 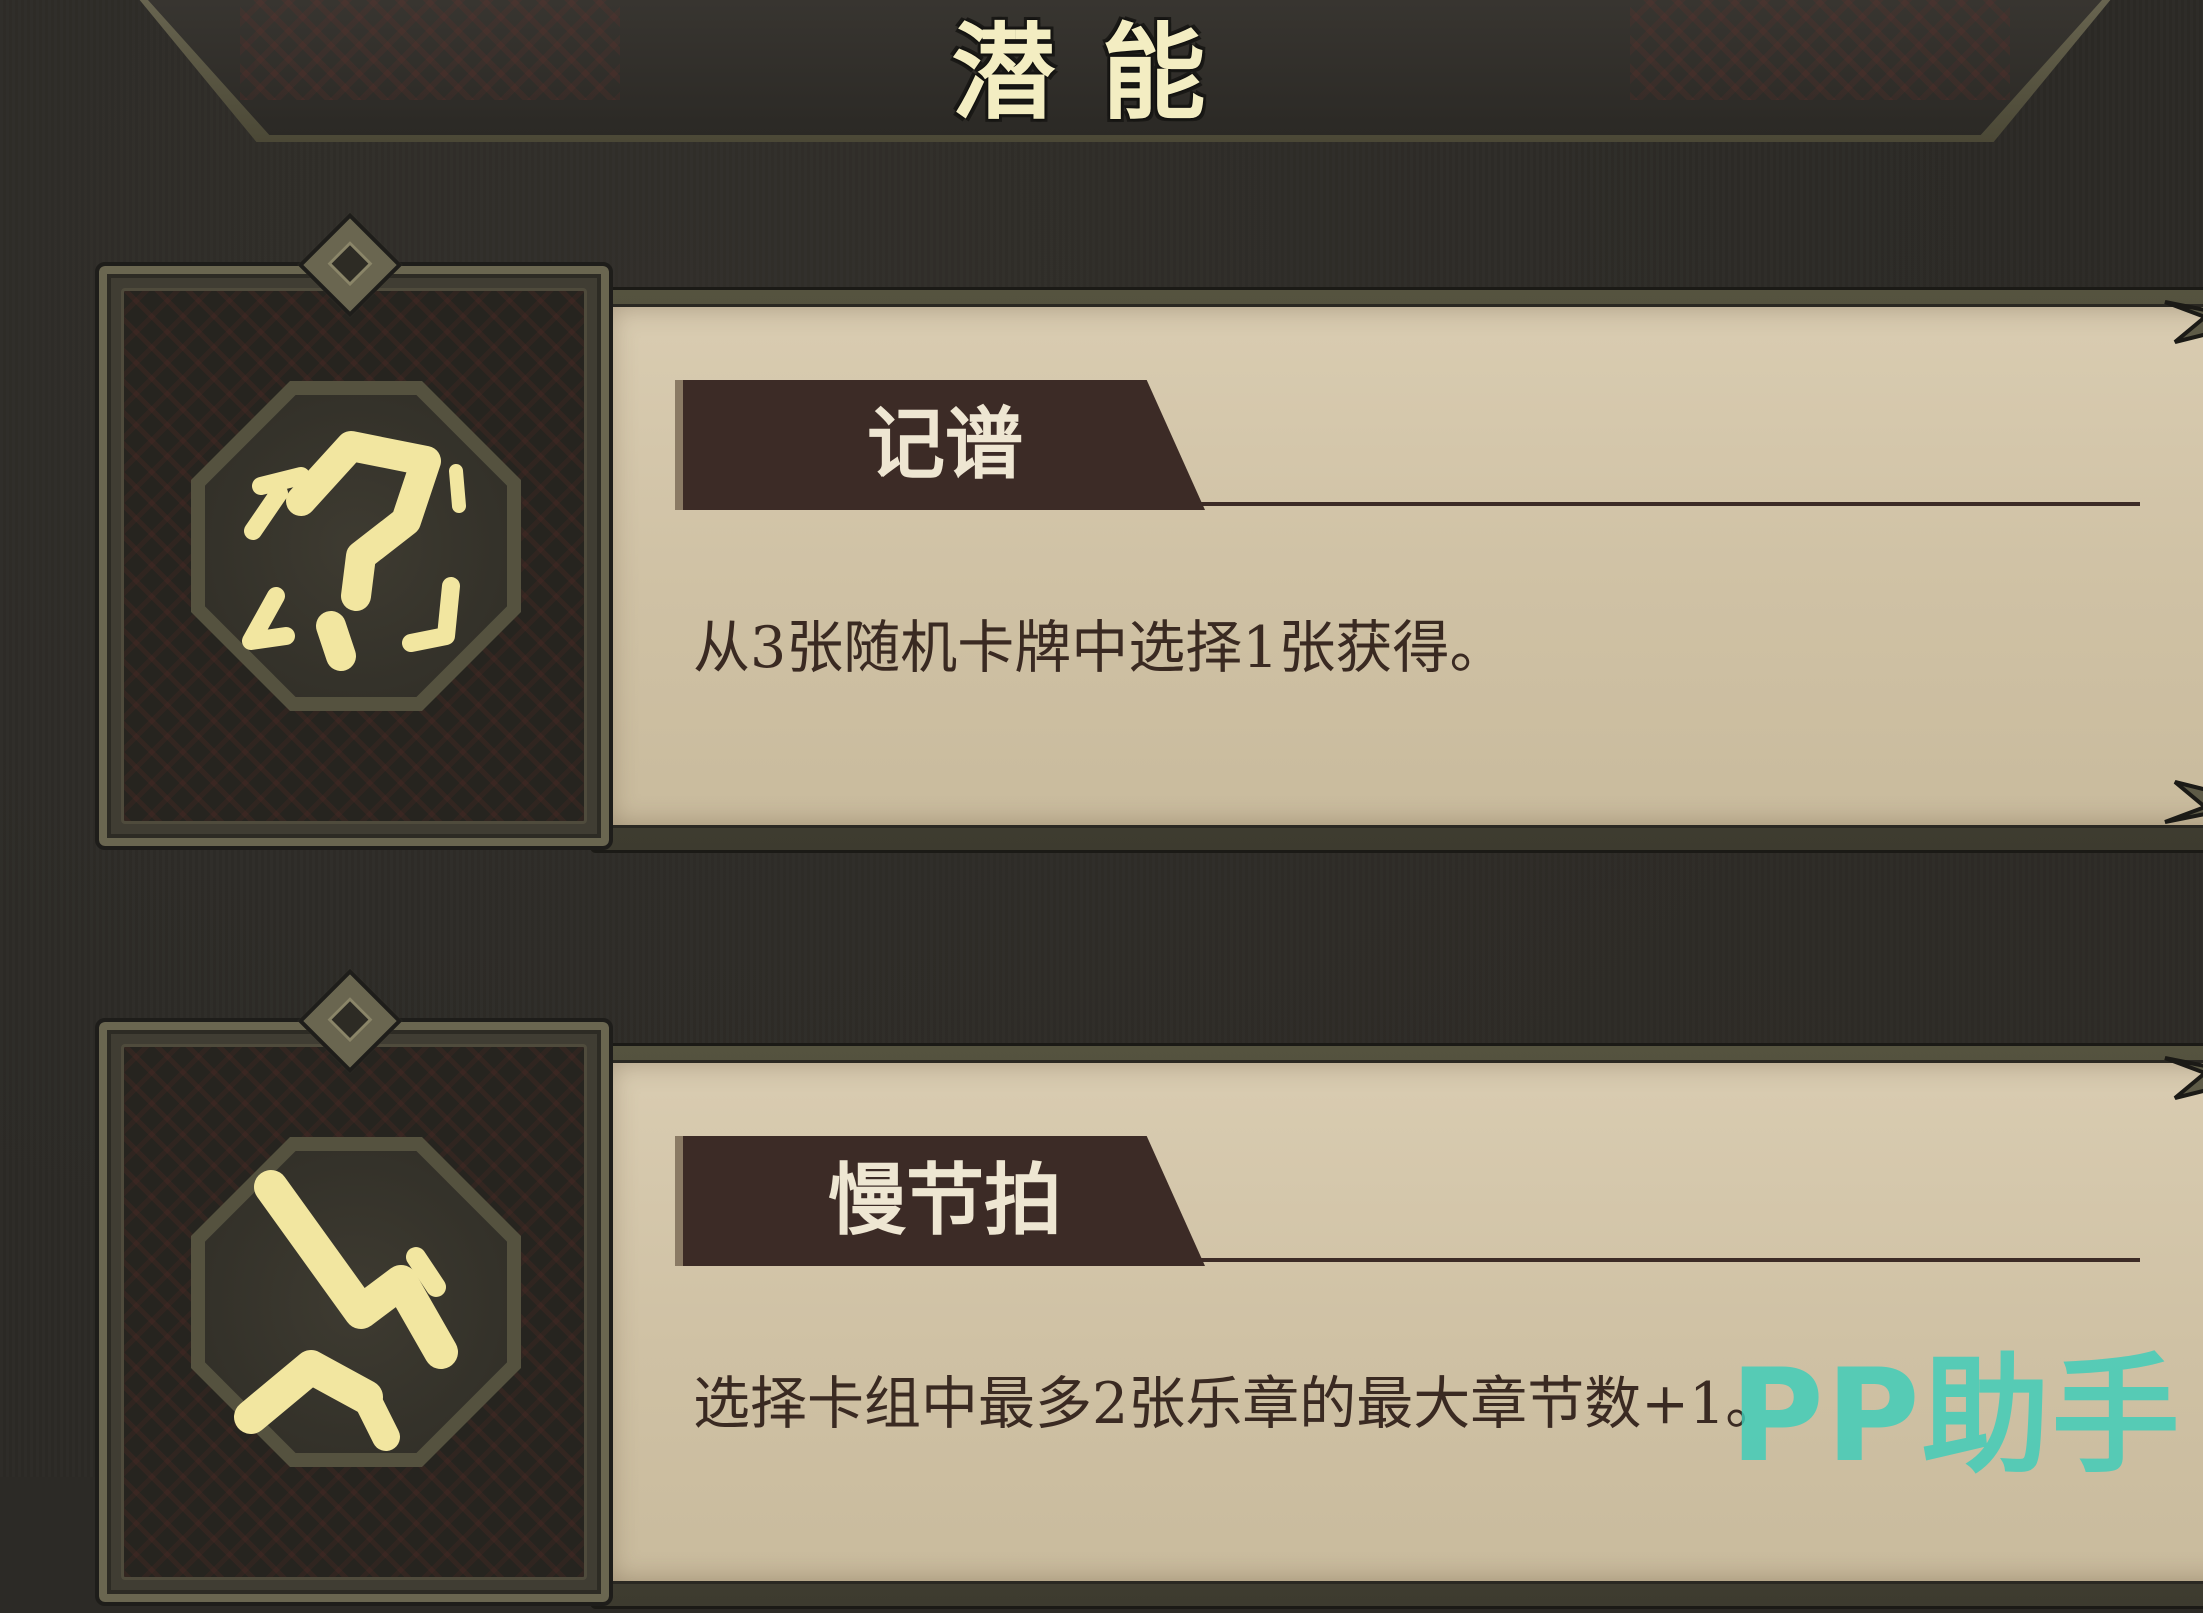 I want to click on talent-name: 记谱, so click(x=944, y=444).